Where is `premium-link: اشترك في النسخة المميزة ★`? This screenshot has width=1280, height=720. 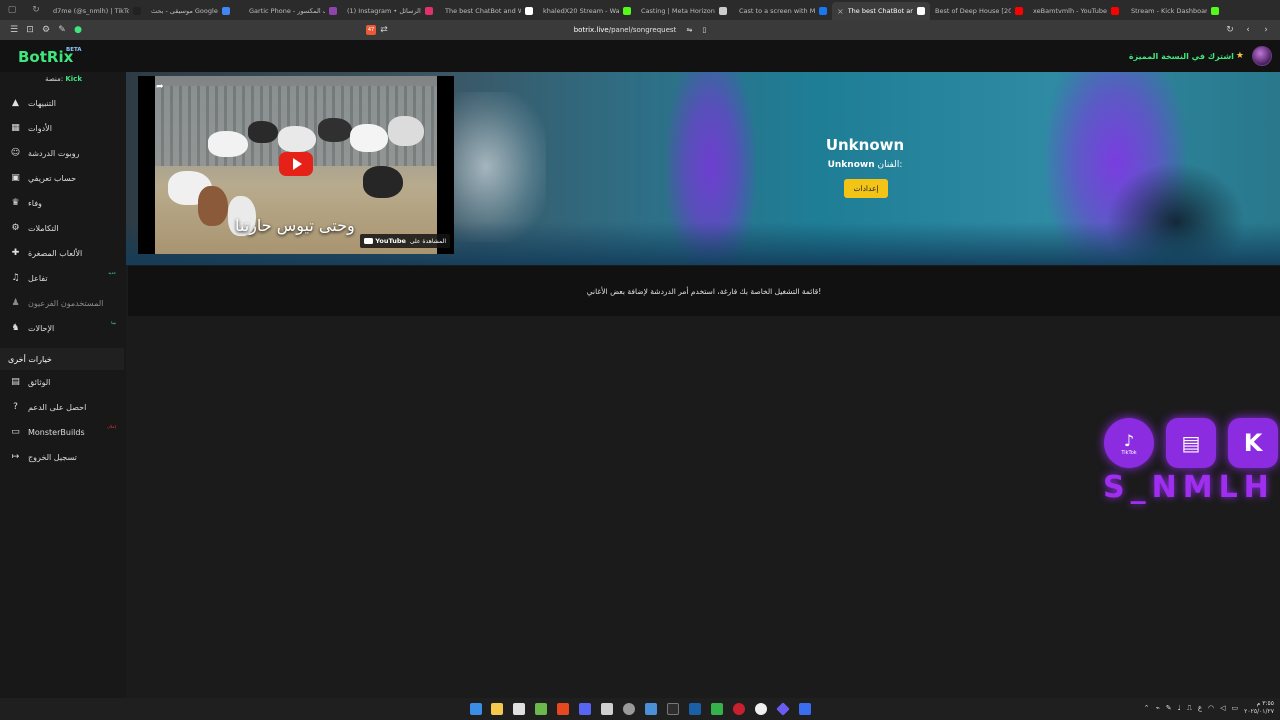 premium-link: اشترك في النسخة المميزة ★ is located at coordinates (1186, 56).